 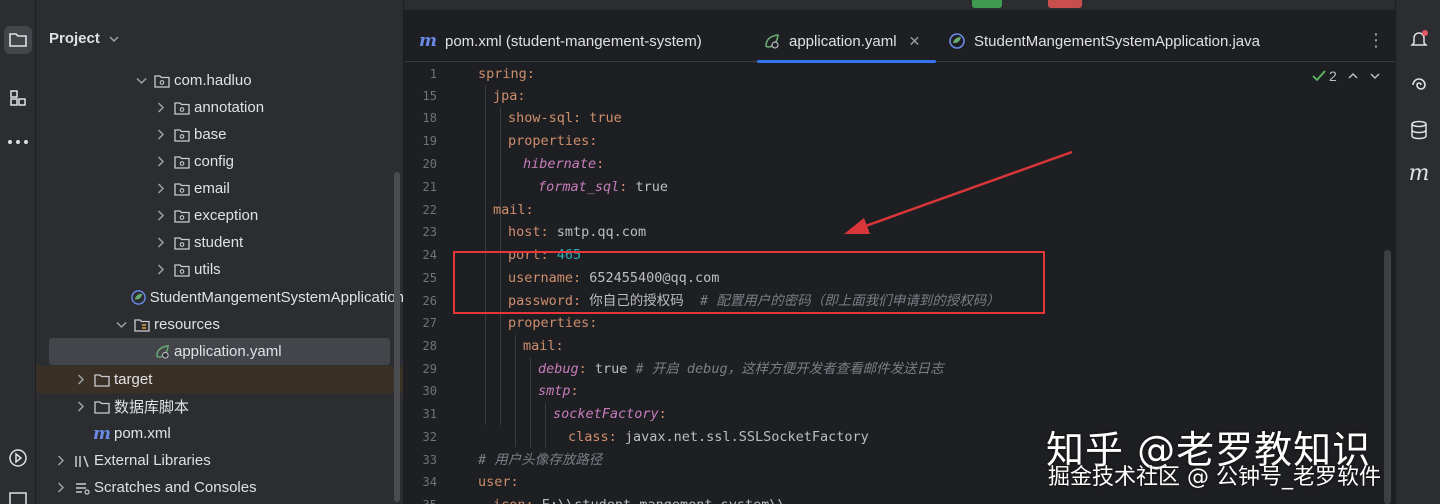 I want to click on code-token: true, so click(x=652, y=187).